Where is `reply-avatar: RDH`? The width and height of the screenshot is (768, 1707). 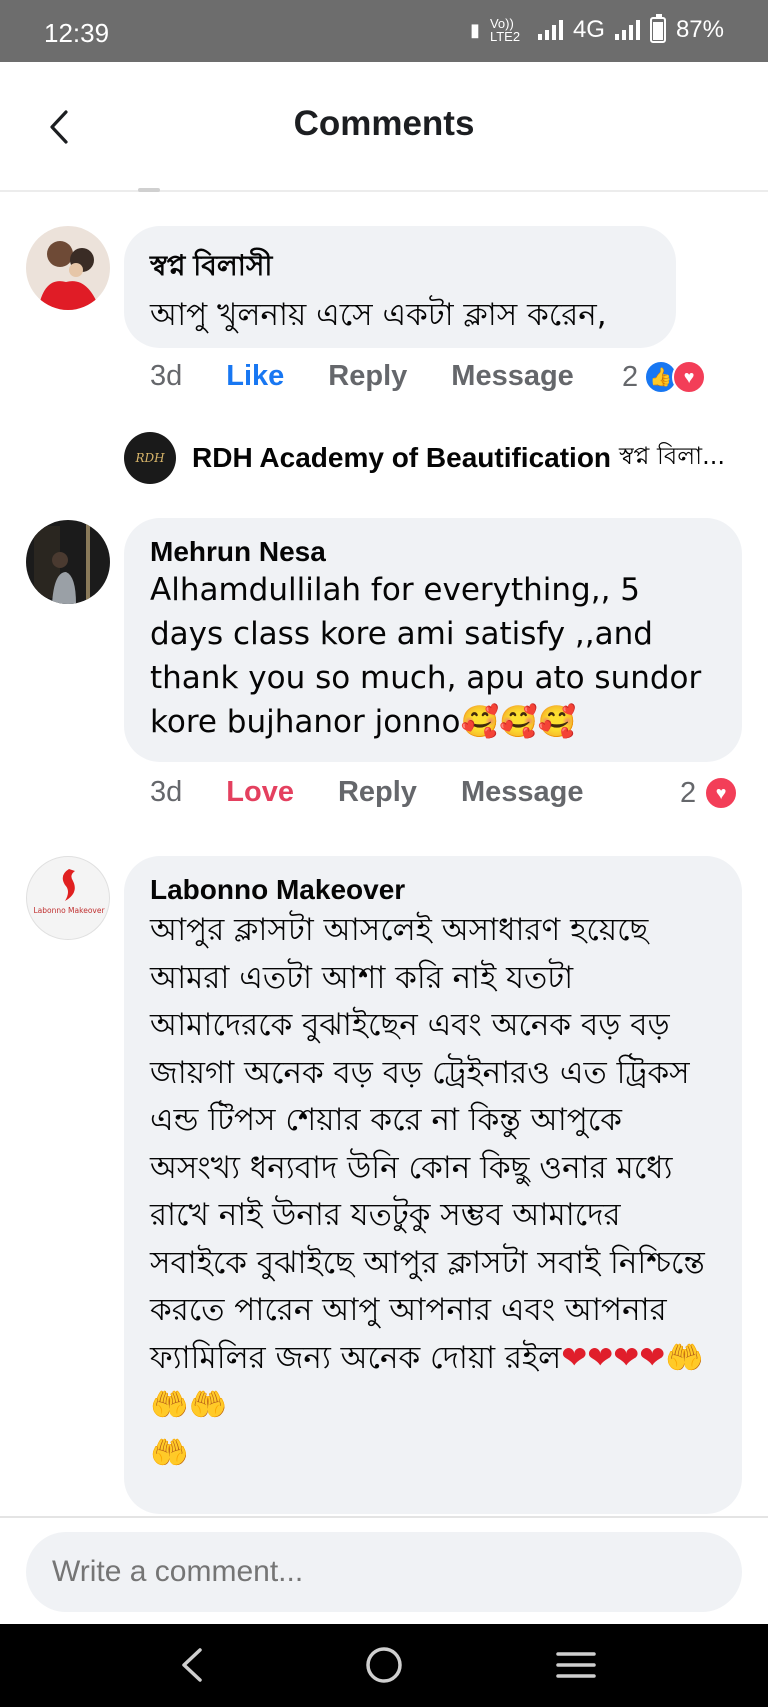 reply-avatar: RDH is located at coordinates (150, 458).